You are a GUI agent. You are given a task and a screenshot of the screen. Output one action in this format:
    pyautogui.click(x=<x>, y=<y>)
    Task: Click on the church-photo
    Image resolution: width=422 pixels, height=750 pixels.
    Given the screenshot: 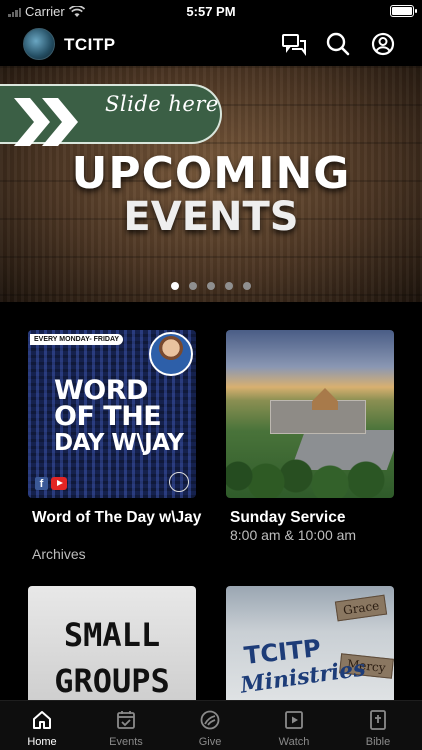 What is the action you would take?
    pyautogui.click(x=310, y=414)
    